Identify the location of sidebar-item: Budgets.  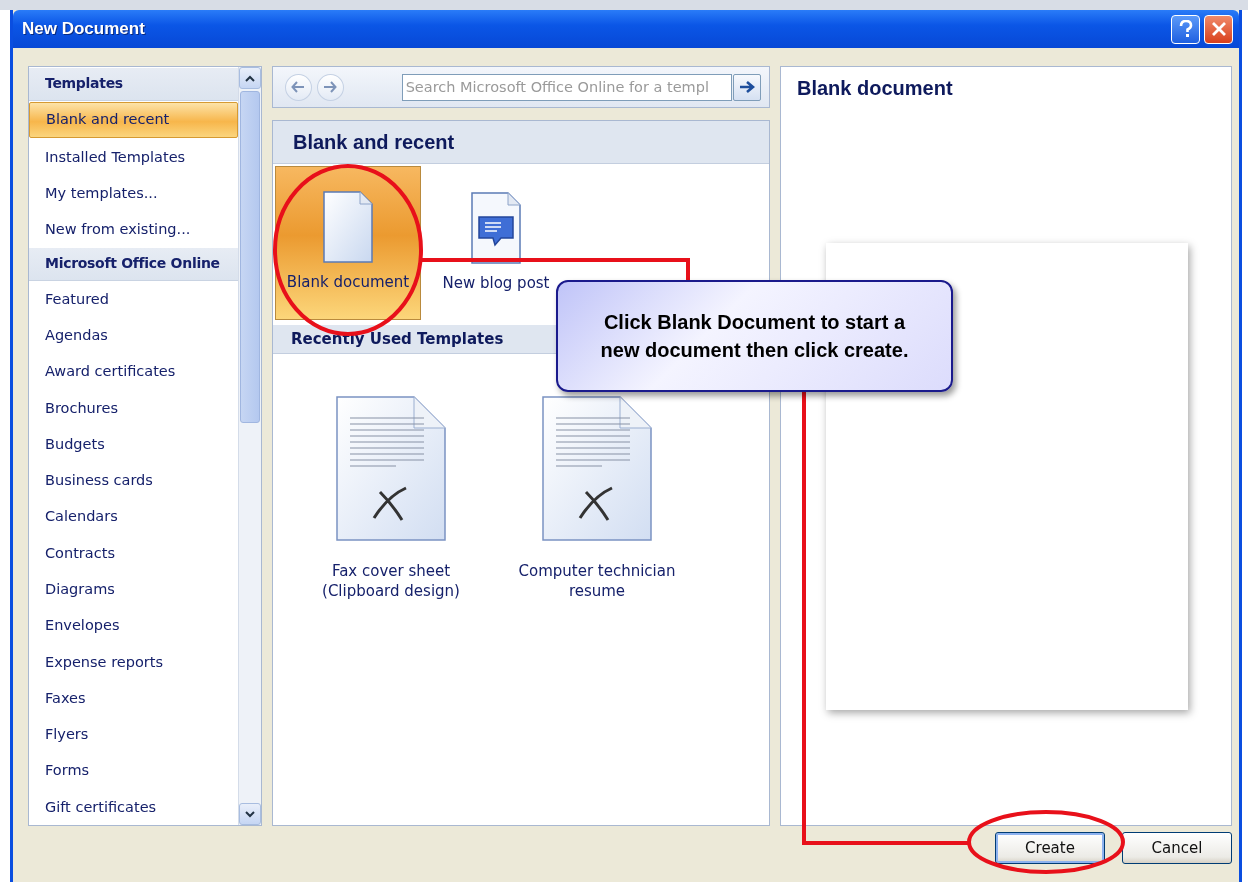
(133, 444).